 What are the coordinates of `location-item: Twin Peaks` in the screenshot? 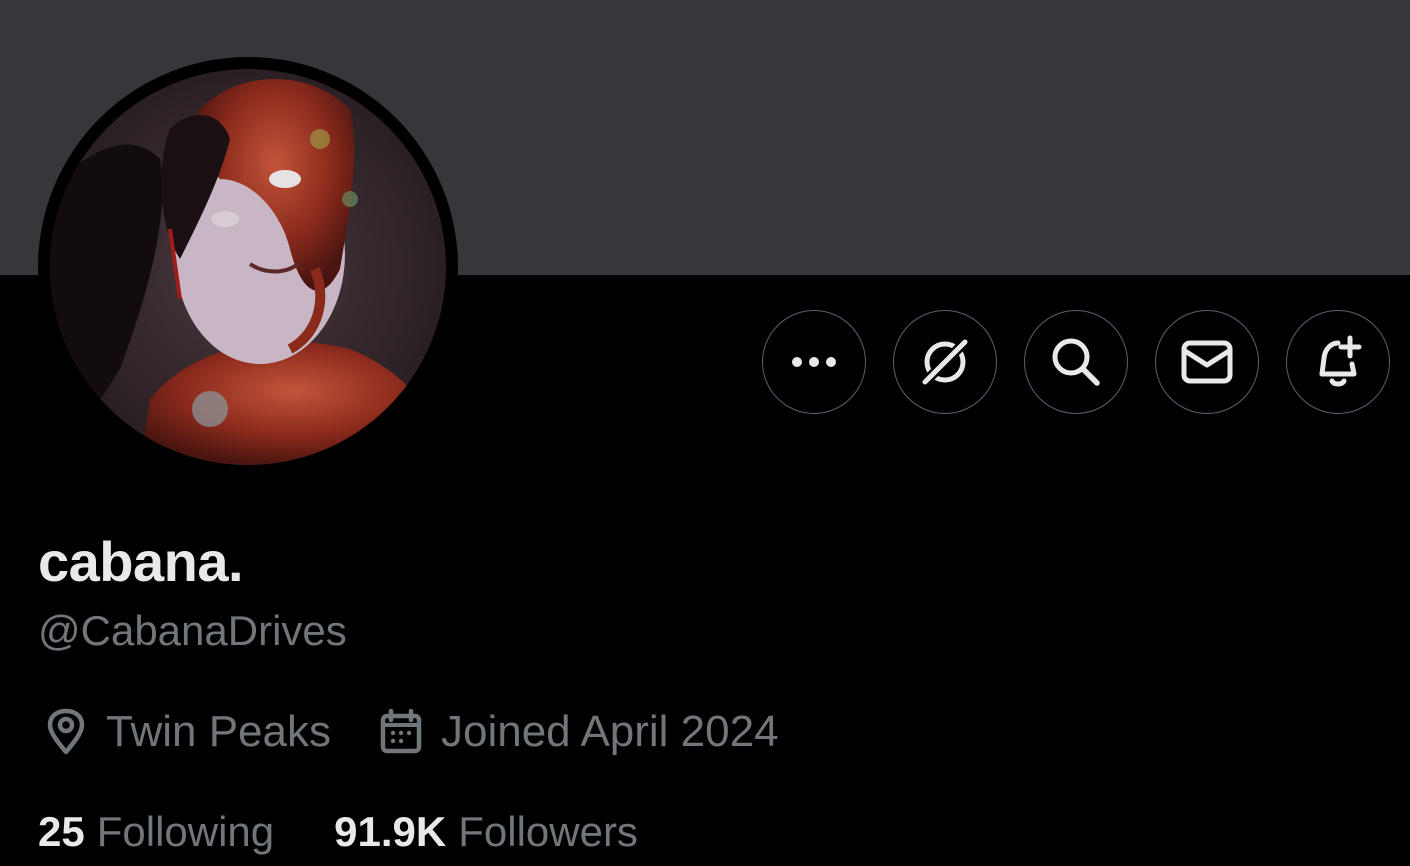 It's located at (185, 732).